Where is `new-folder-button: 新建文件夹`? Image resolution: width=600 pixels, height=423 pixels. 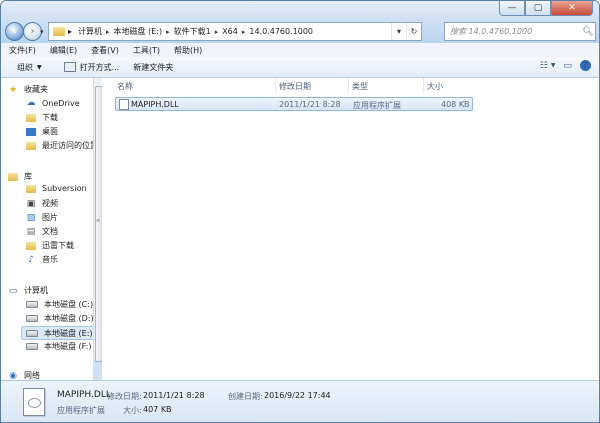 new-folder-button: 新建文件夹 is located at coordinates (153, 67).